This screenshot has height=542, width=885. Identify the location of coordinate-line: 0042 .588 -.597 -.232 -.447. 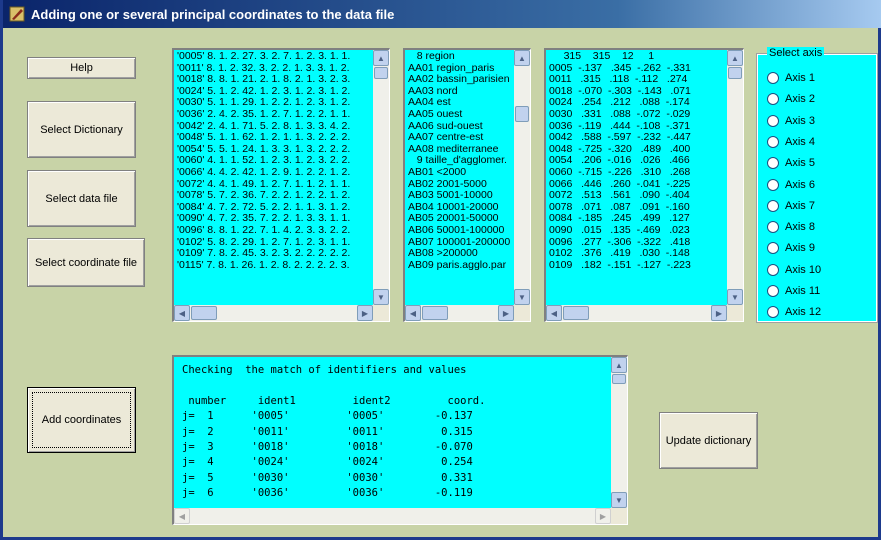
(620, 137).